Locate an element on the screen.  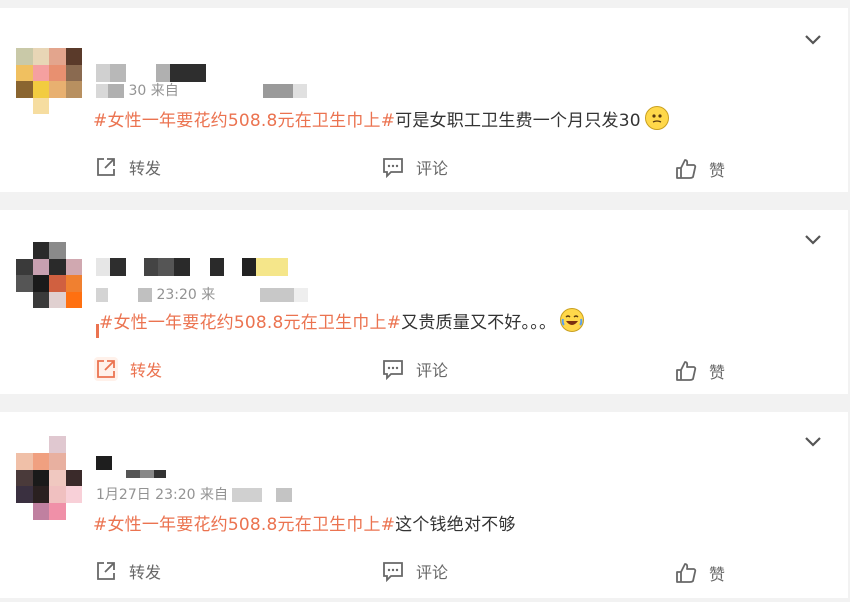
post-meta: 23:20 来 is located at coordinates (202, 294).